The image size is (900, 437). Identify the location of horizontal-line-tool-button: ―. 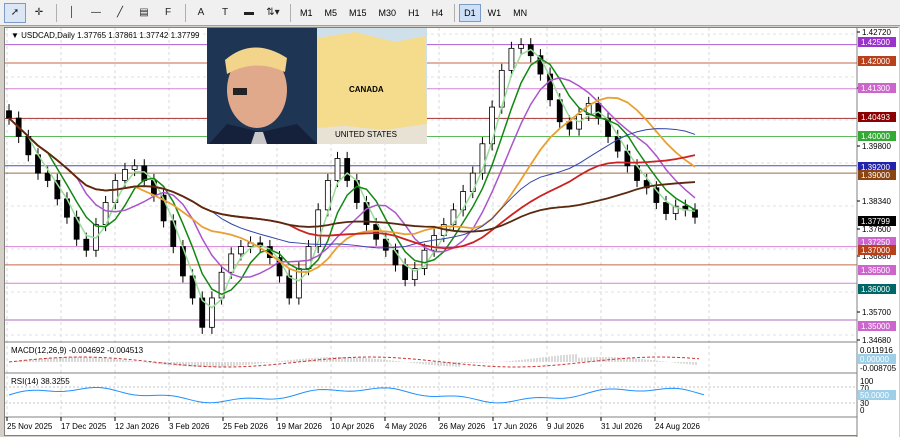
(96, 13).